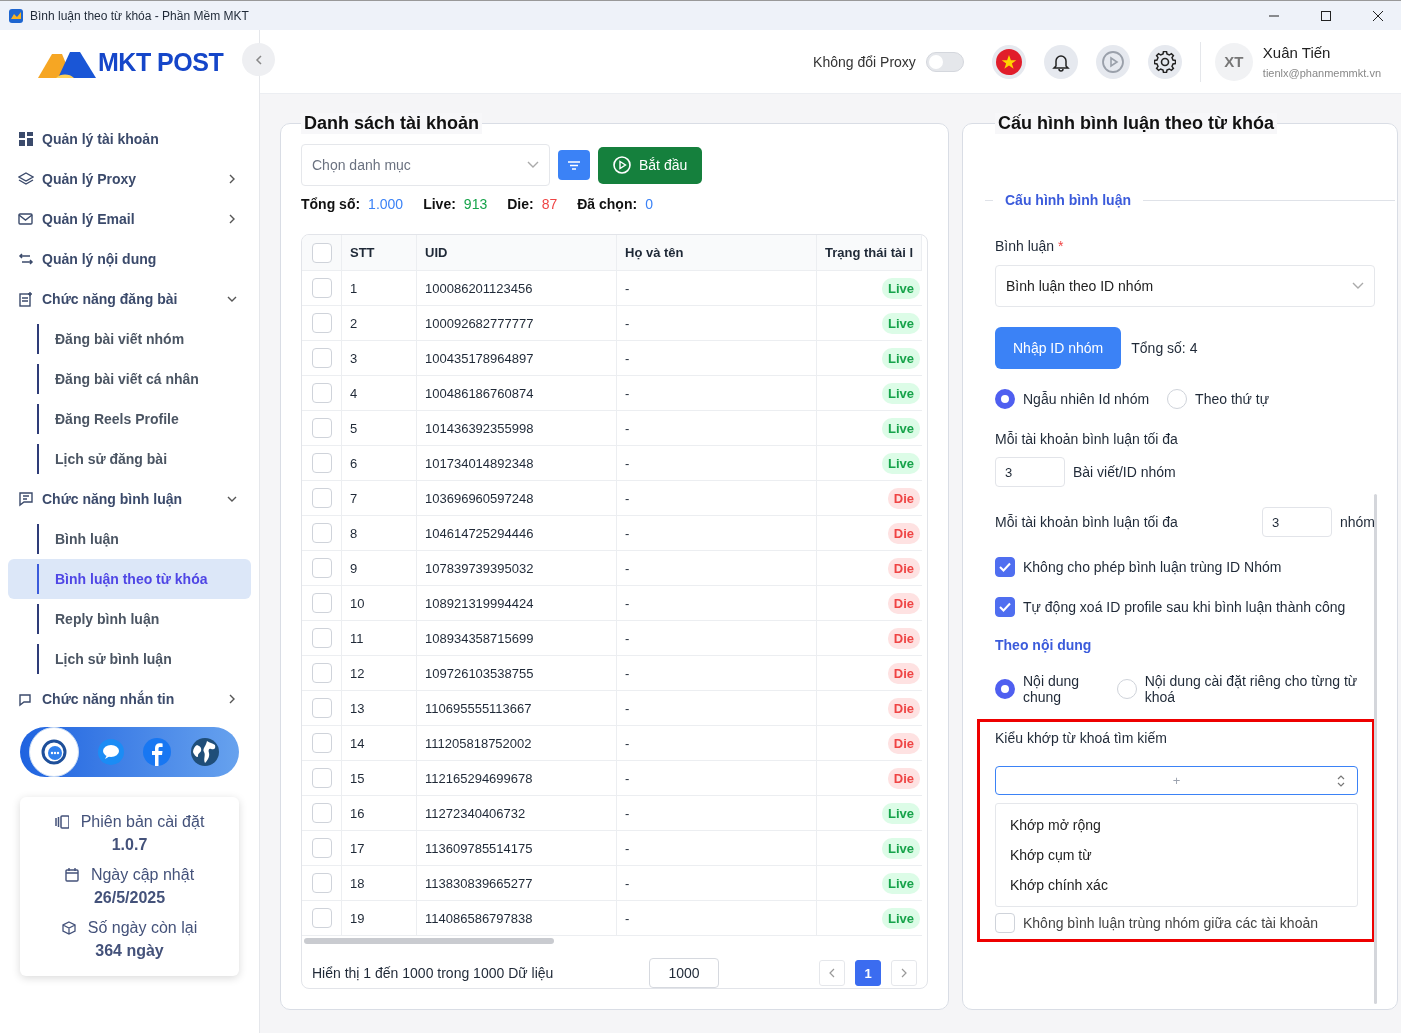  I want to click on comment-icon, so click(26, 499).